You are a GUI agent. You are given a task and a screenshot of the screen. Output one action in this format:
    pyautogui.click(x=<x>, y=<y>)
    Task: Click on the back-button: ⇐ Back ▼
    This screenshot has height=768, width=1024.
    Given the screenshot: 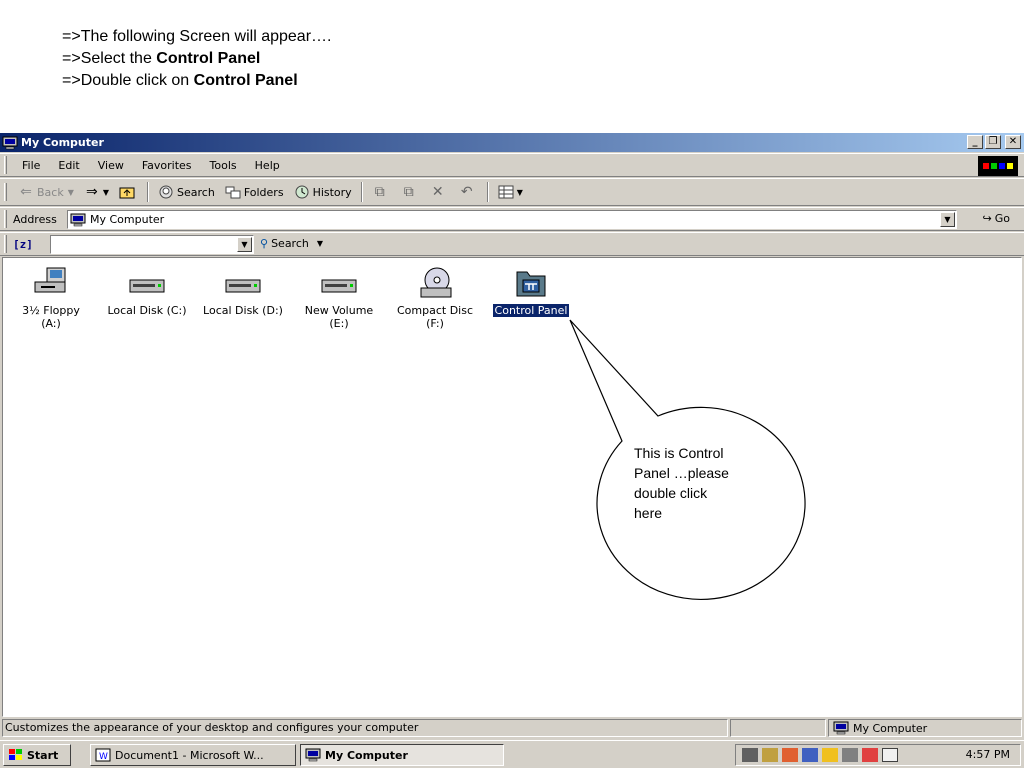 What is the action you would take?
    pyautogui.click(x=46, y=192)
    